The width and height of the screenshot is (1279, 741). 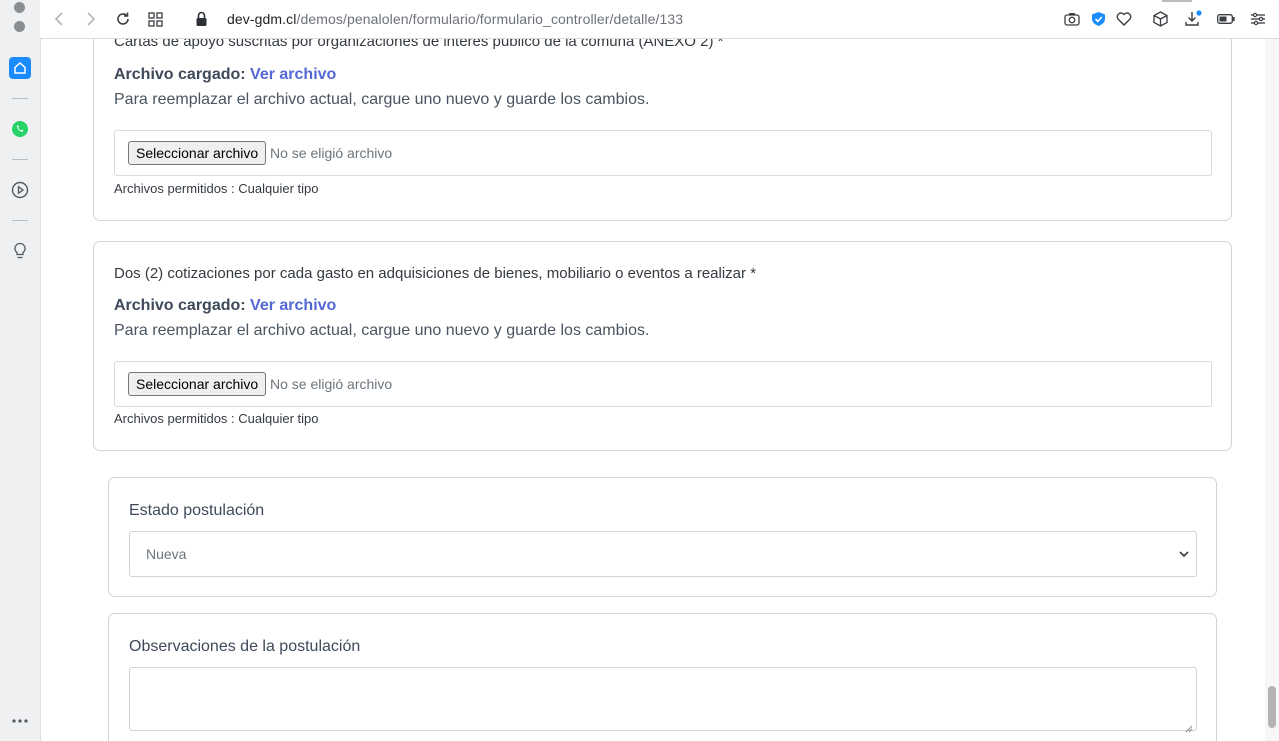 I want to click on status-select: Nueva, so click(x=663, y=554).